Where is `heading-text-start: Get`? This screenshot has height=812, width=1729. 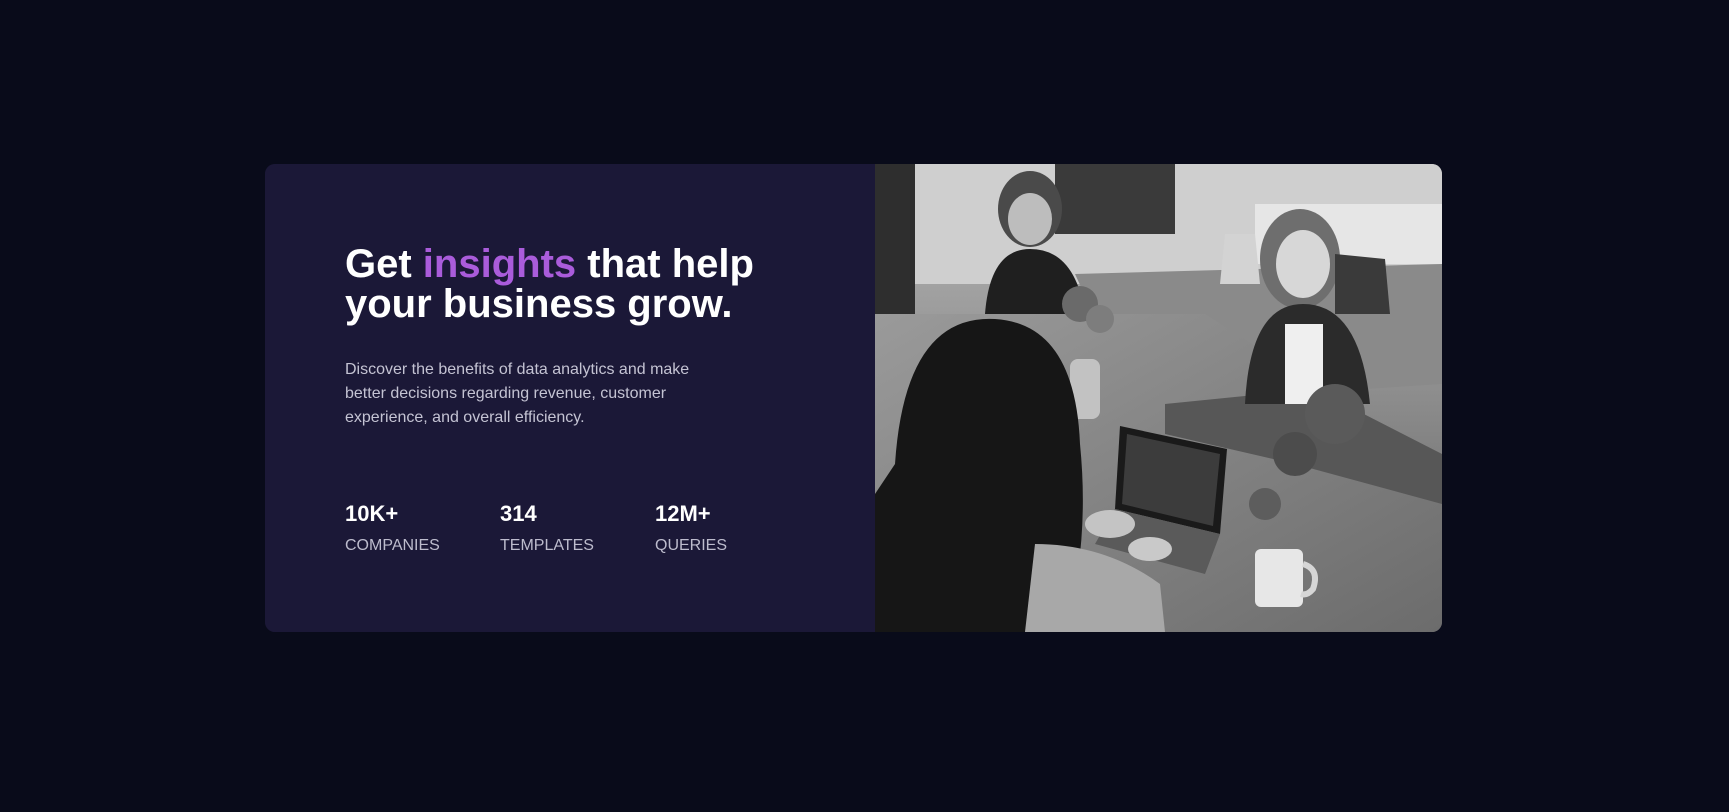
heading-text-start: Get is located at coordinates (384, 264).